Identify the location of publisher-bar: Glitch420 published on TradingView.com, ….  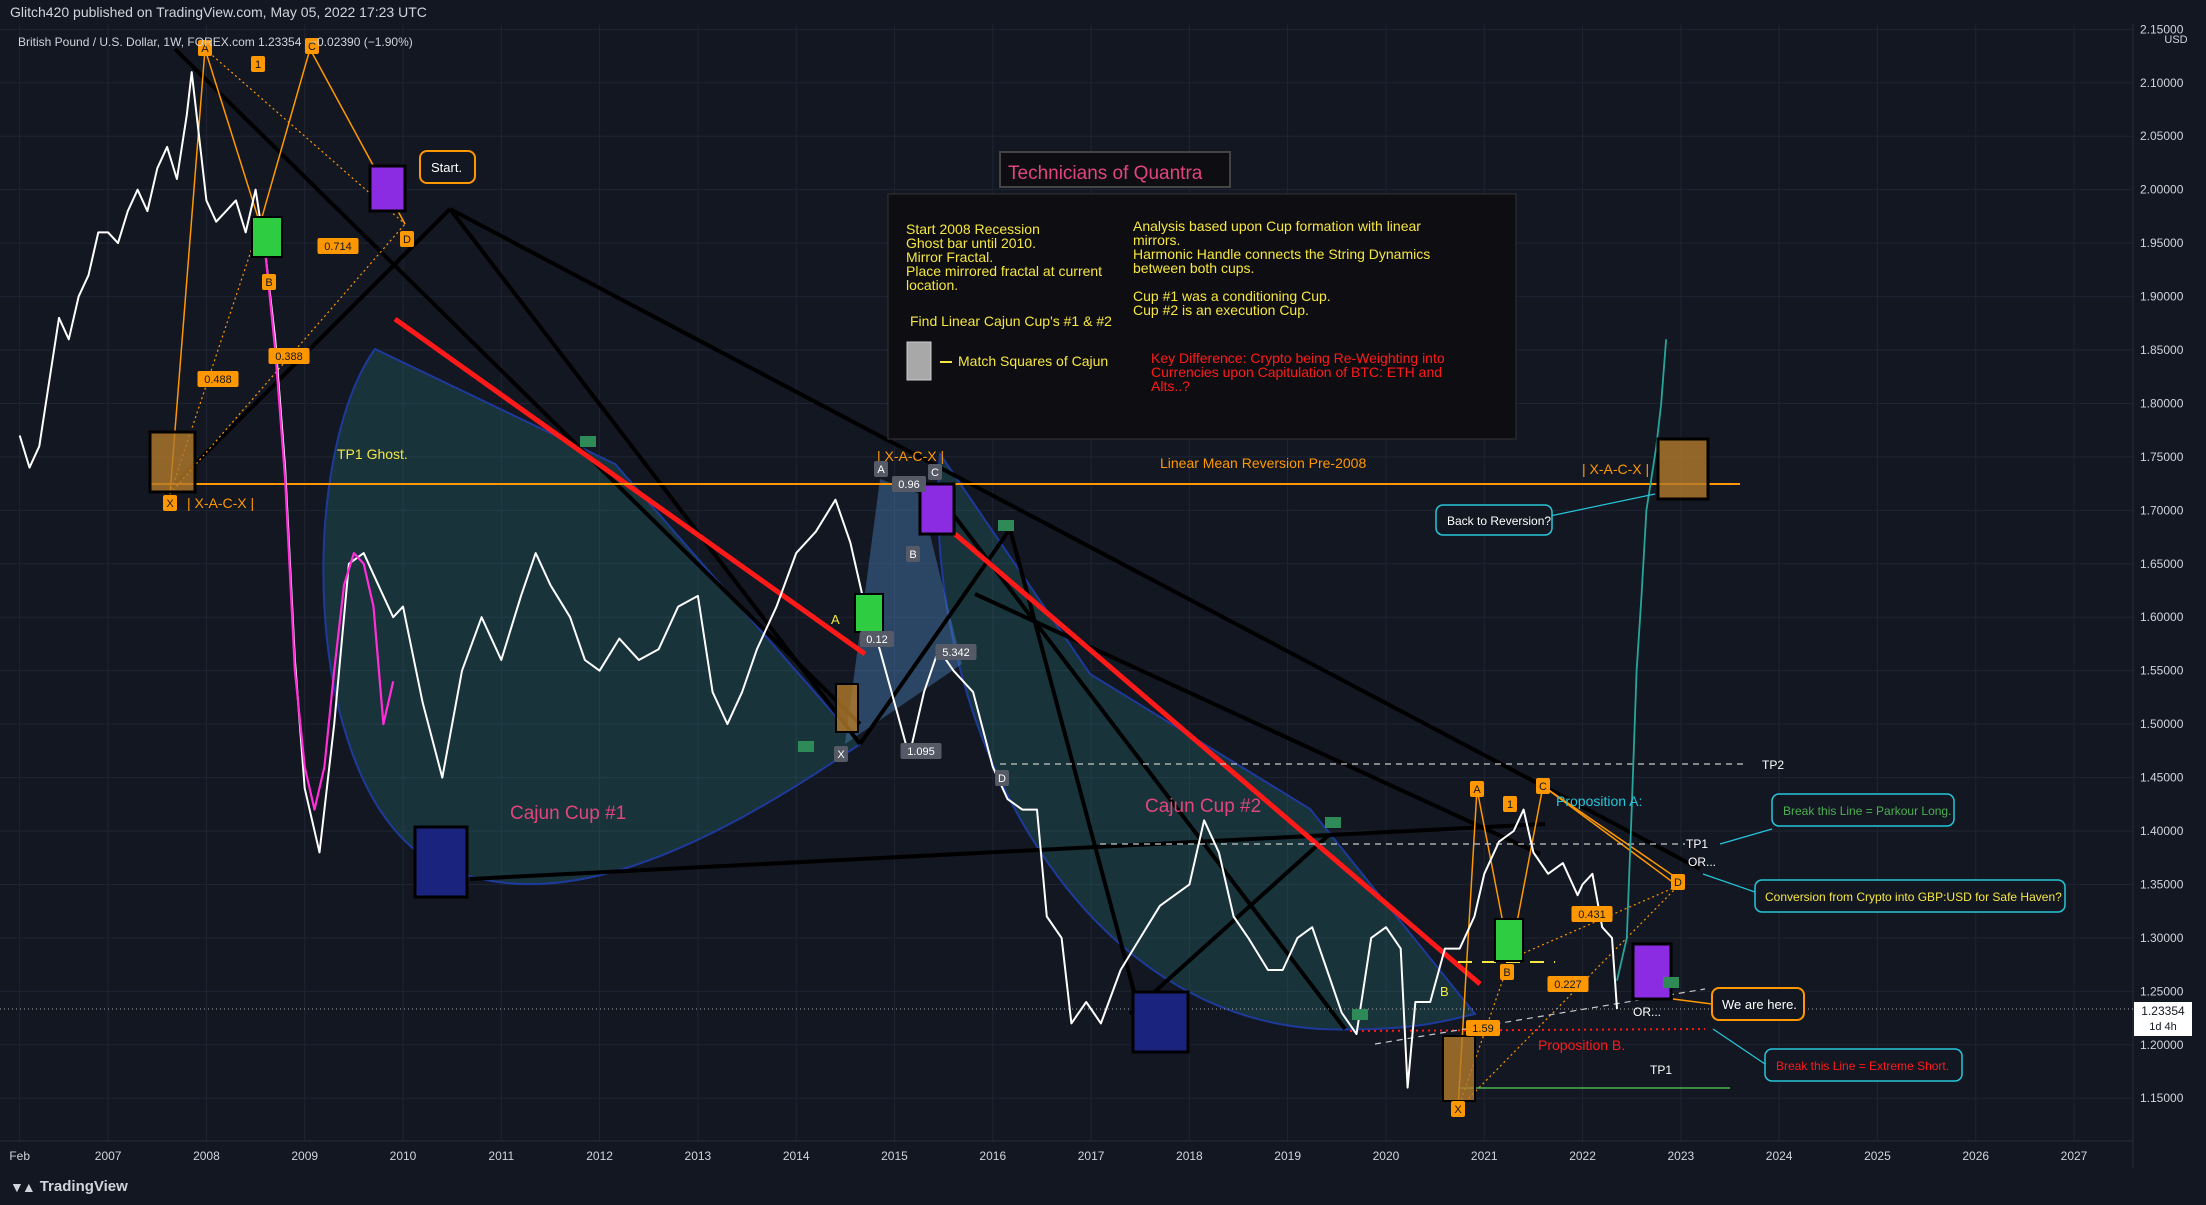
(1103, 12).